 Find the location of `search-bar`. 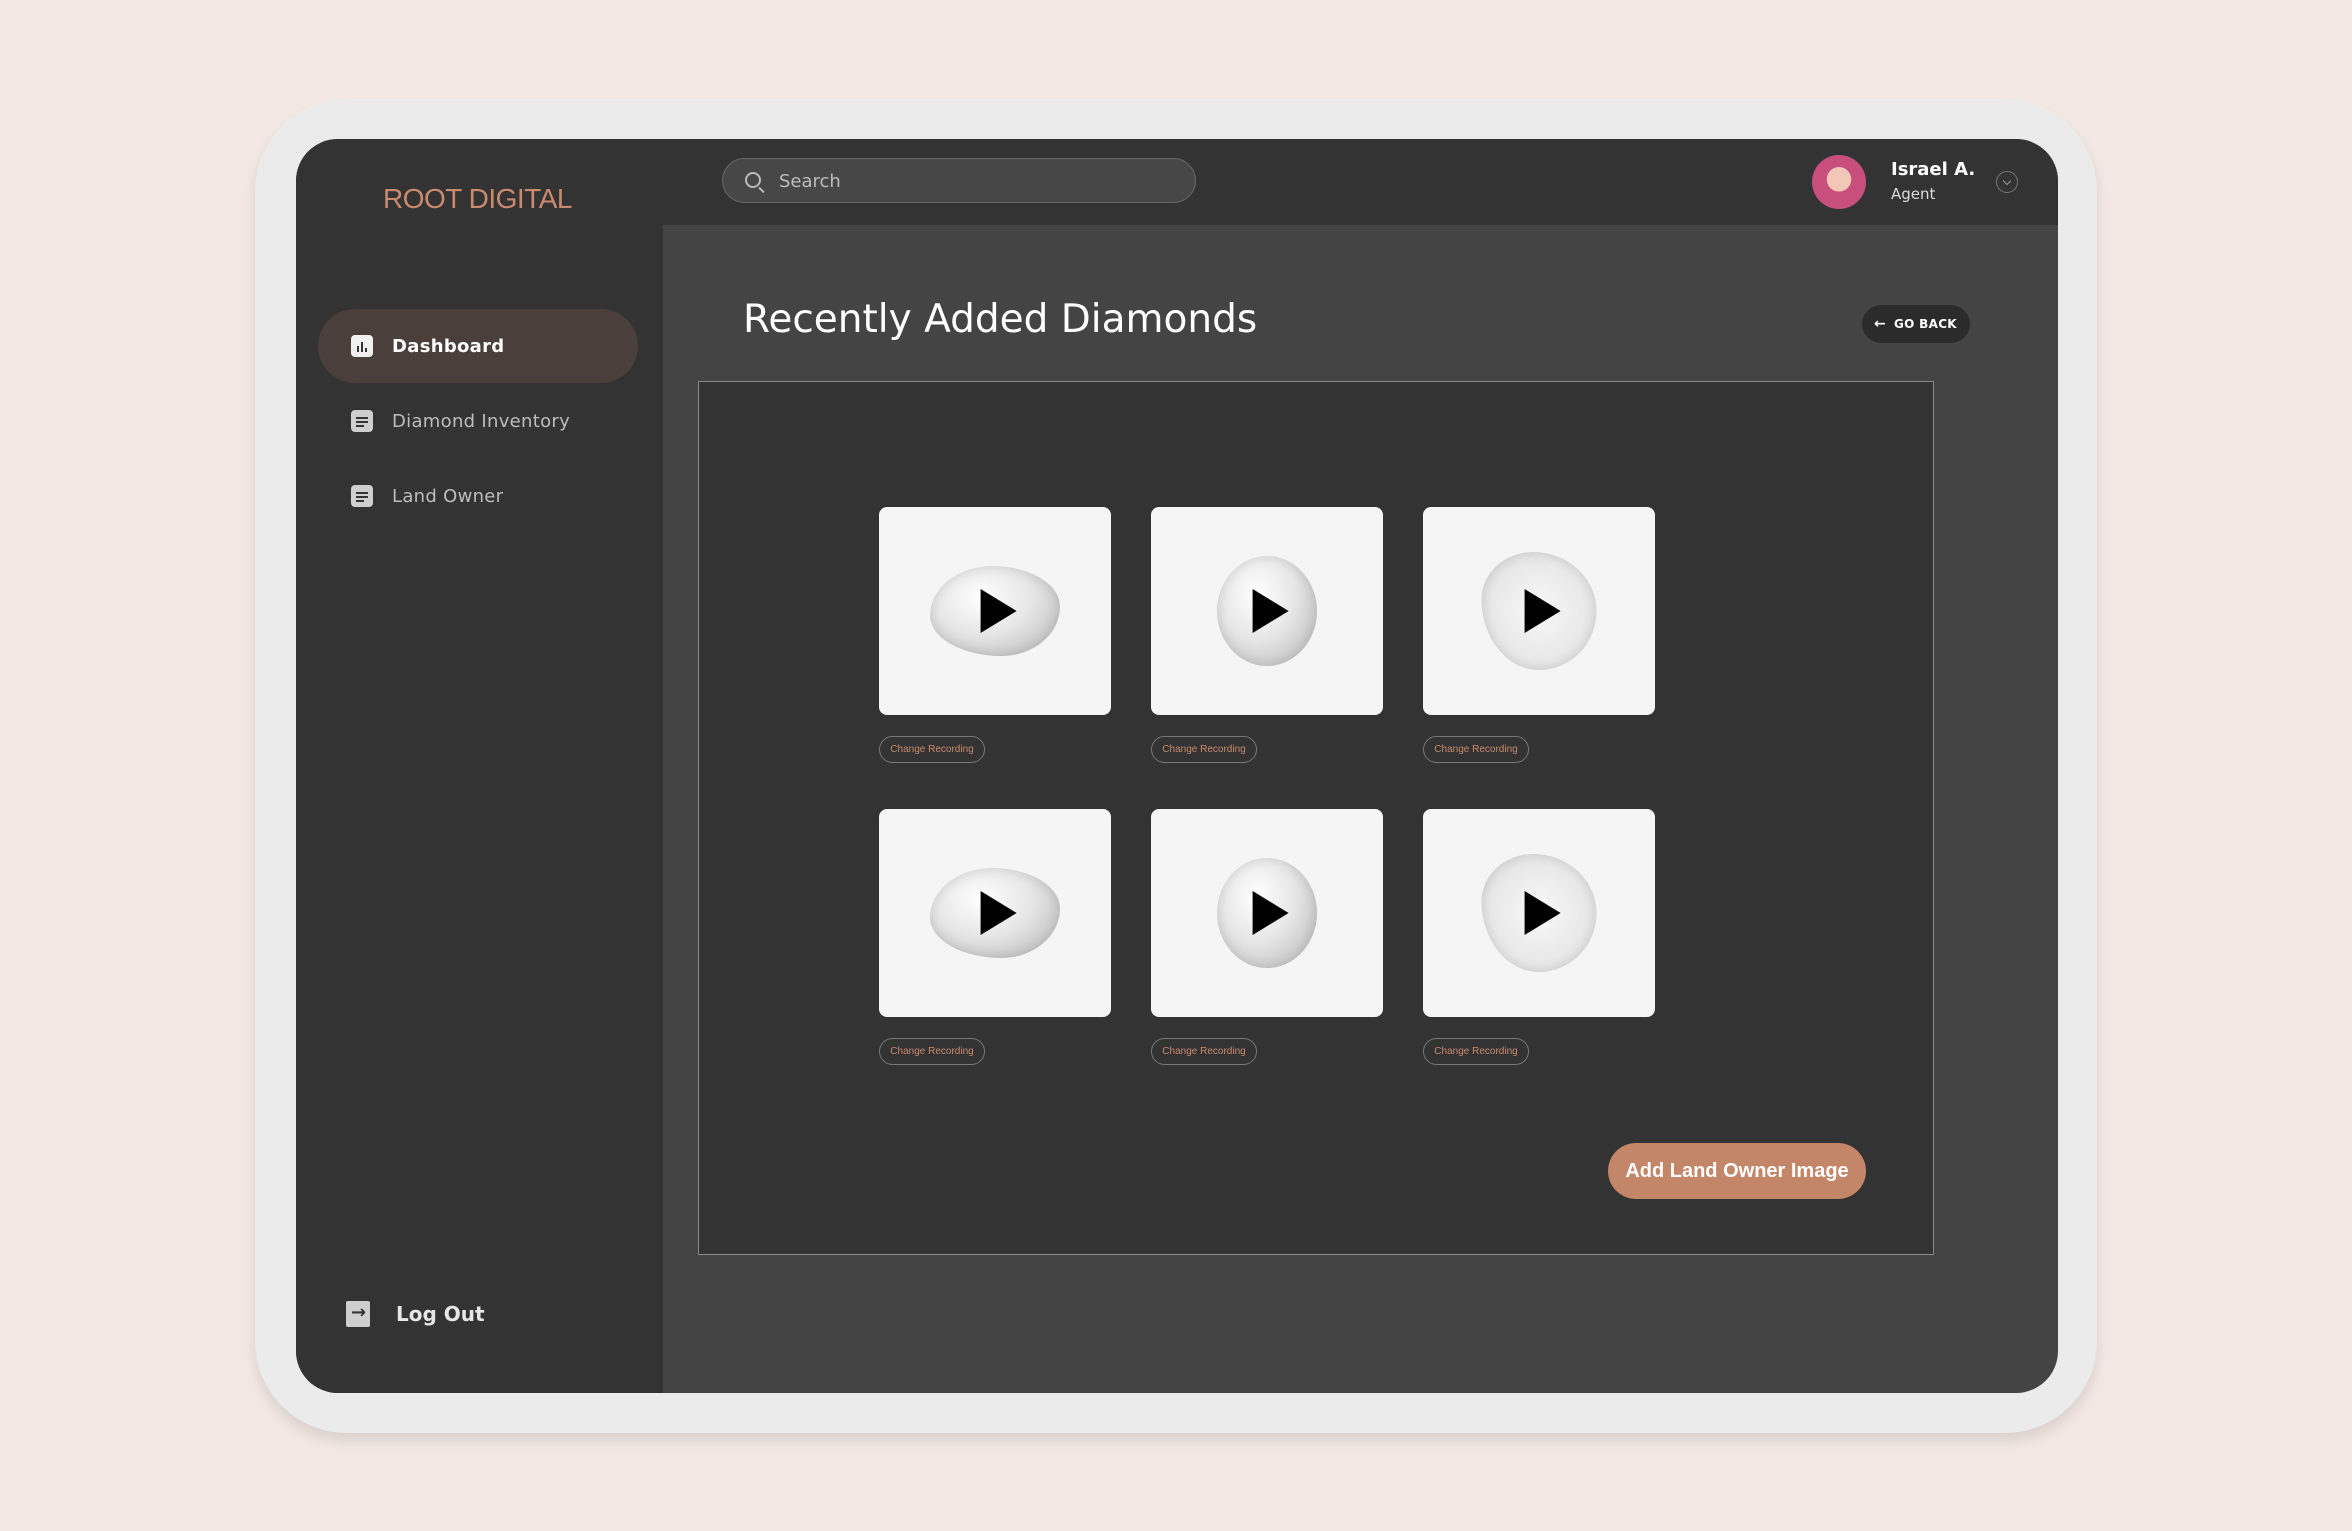

search-bar is located at coordinates (959, 181).